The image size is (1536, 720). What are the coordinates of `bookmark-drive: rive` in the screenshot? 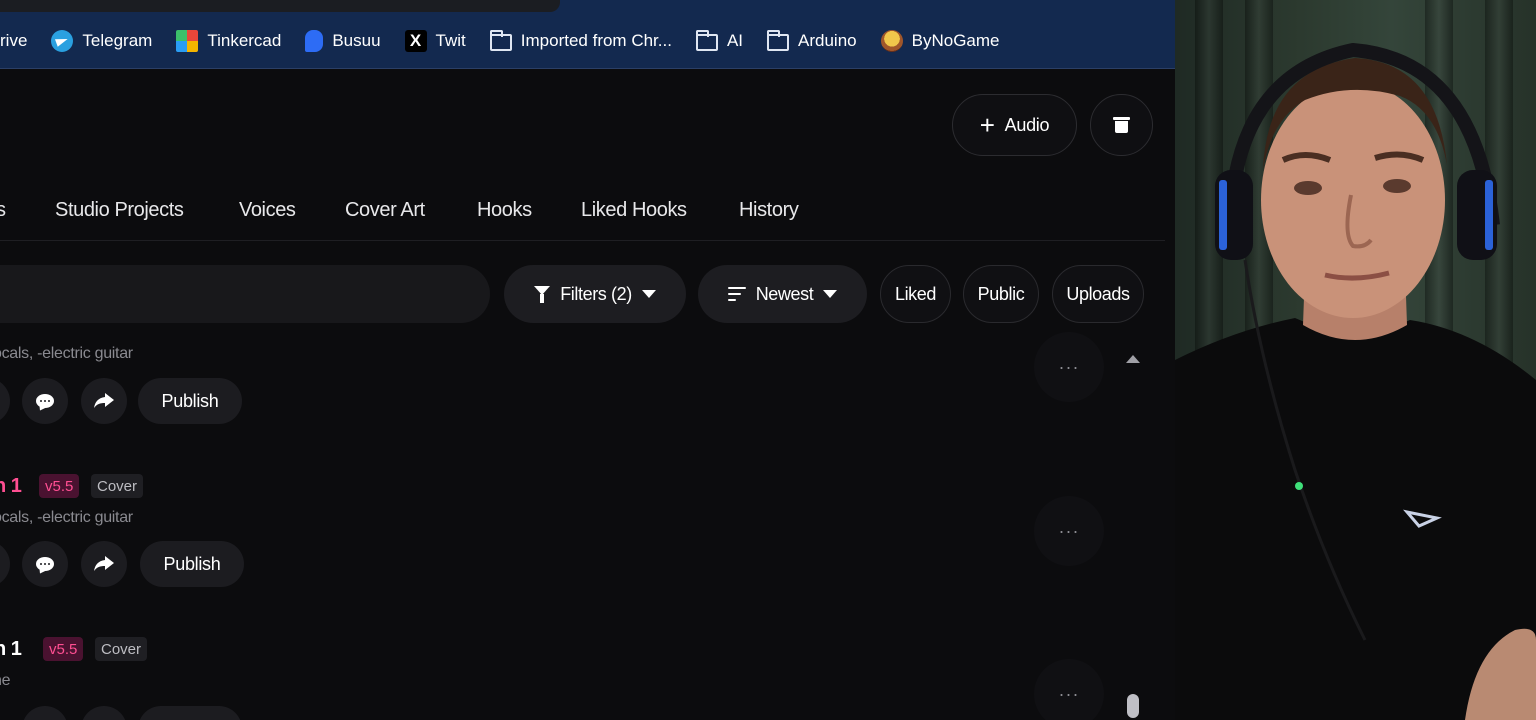 It's located at (19, 41).